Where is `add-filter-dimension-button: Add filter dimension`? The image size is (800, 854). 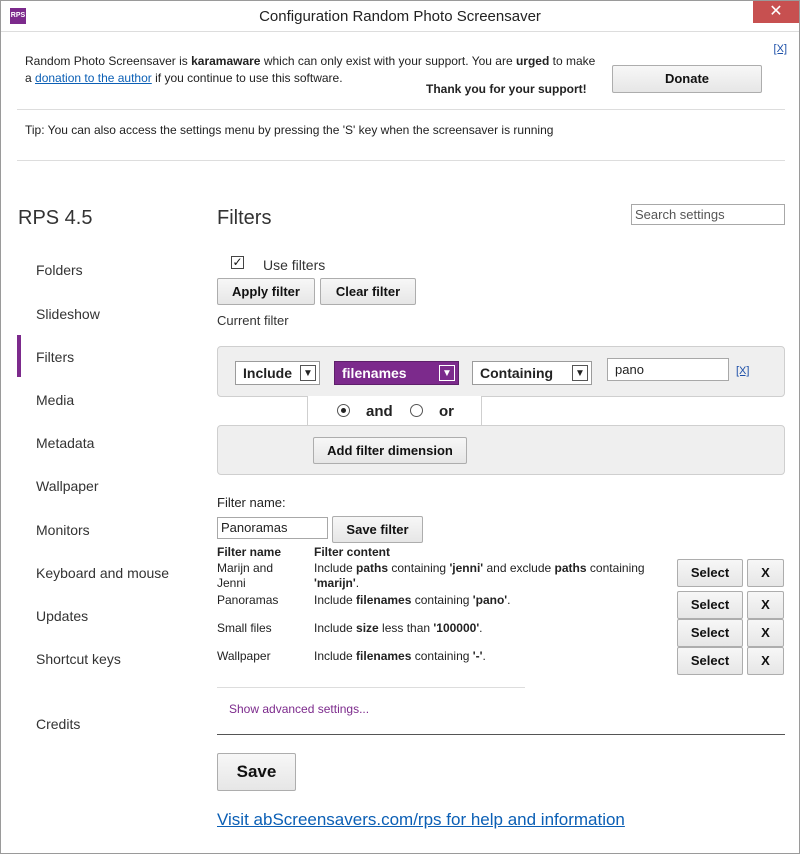
add-filter-dimension-button: Add filter dimension is located at coordinates (390, 450).